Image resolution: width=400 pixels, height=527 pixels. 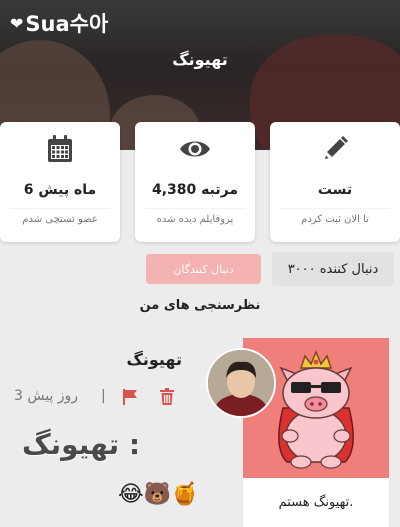 What do you see at coordinates (195, 149) in the screenshot?
I see `eye-icon` at bounding box center [195, 149].